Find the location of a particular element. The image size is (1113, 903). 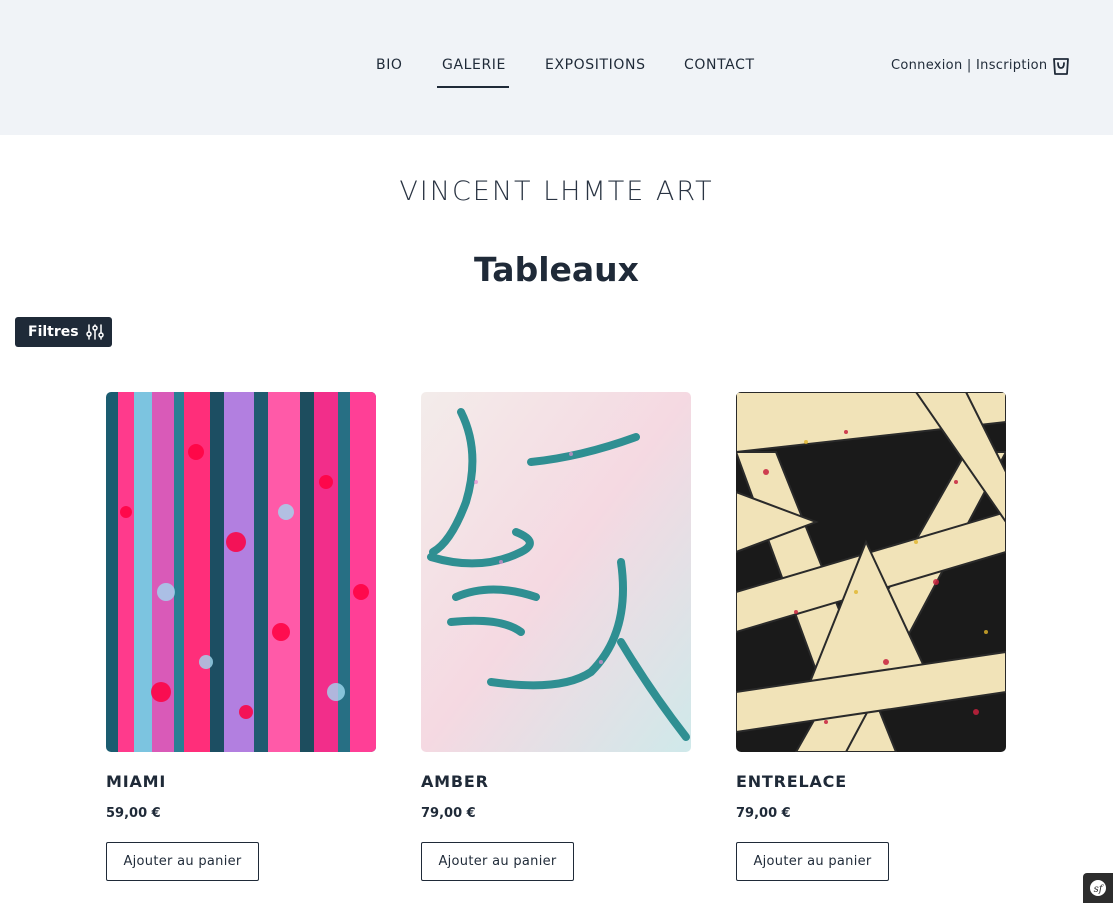

brand-name: VINCENT LHMTE ART is located at coordinates (556, 191).